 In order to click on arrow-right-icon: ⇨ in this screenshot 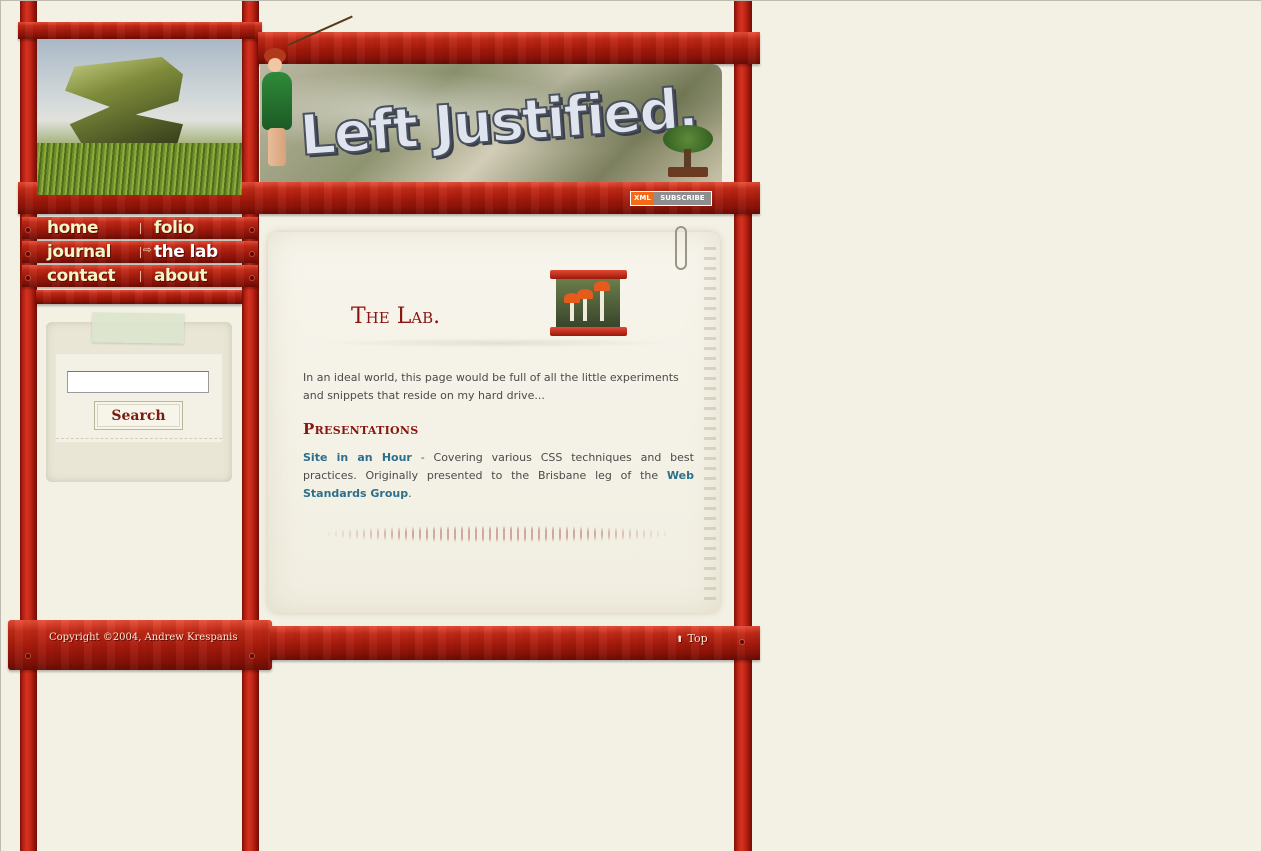, I will do `click(147, 250)`.